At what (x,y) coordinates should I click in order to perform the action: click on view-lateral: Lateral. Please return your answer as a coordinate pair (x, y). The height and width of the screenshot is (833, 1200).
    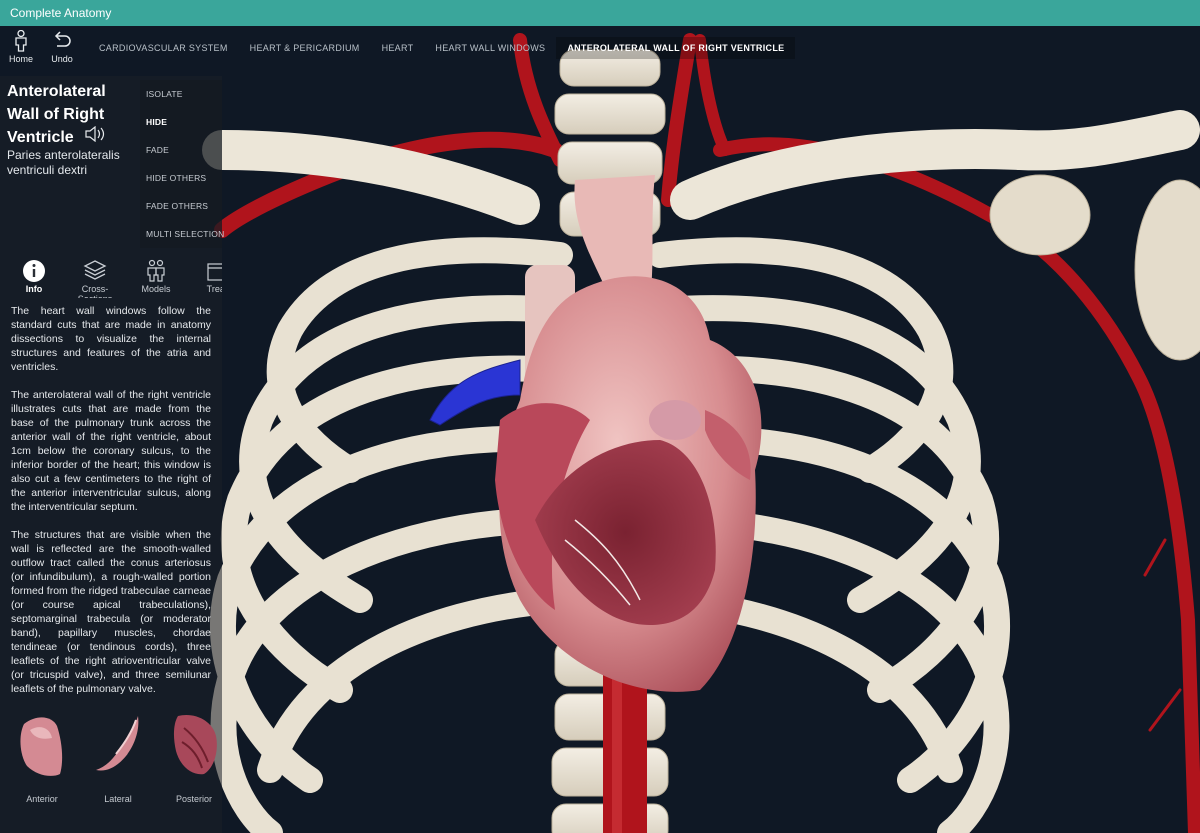
    Looking at the image, I should click on (118, 755).